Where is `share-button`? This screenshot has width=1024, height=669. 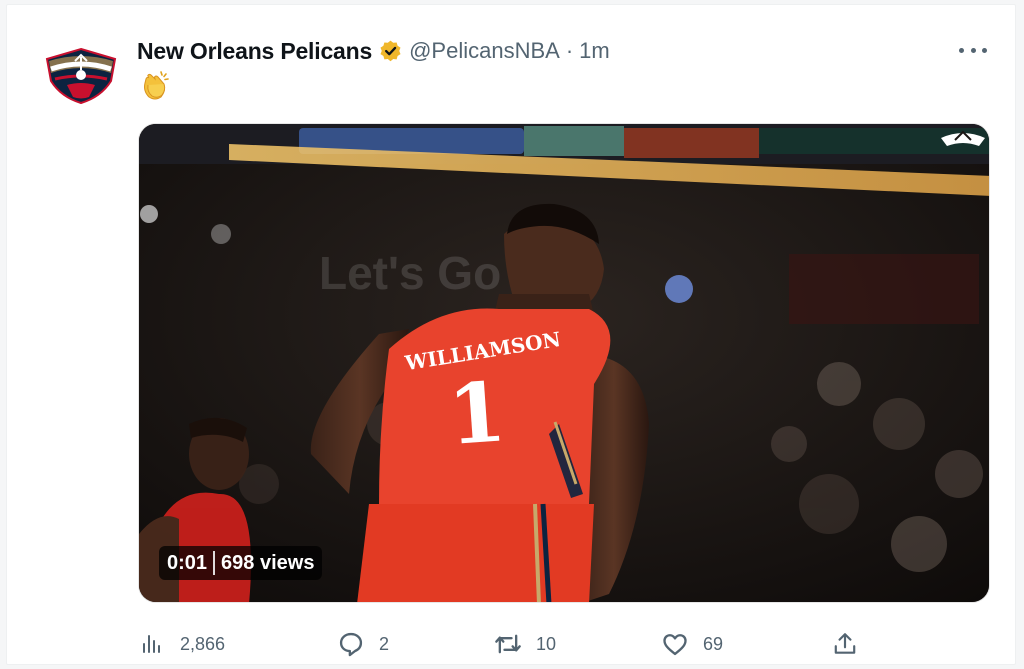 share-button is located at coordinates (845, 644).